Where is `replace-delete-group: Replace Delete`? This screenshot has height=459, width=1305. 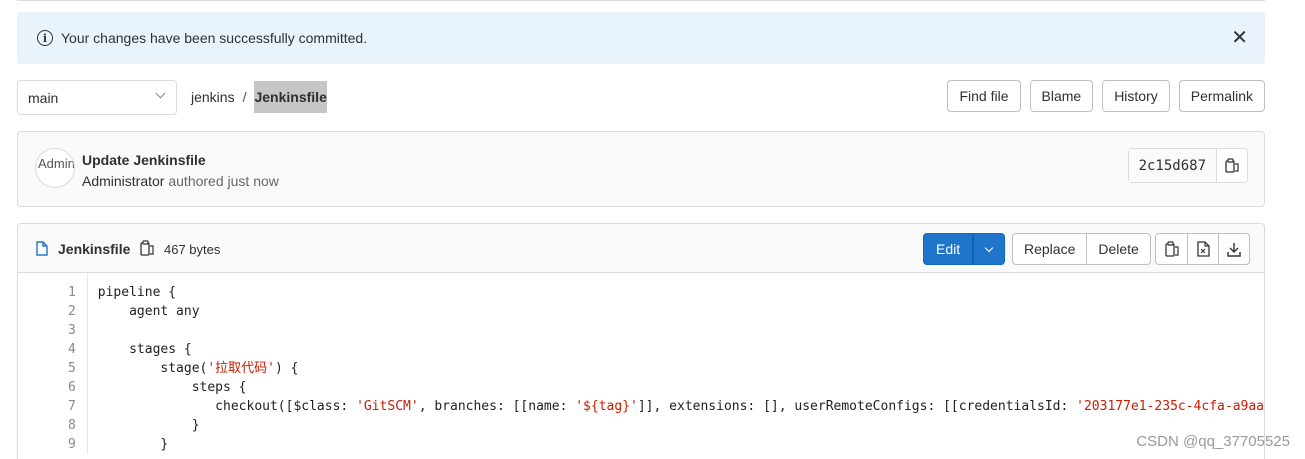
replace-delete-group: Replace Delete is located at coordinates (1081, 249).